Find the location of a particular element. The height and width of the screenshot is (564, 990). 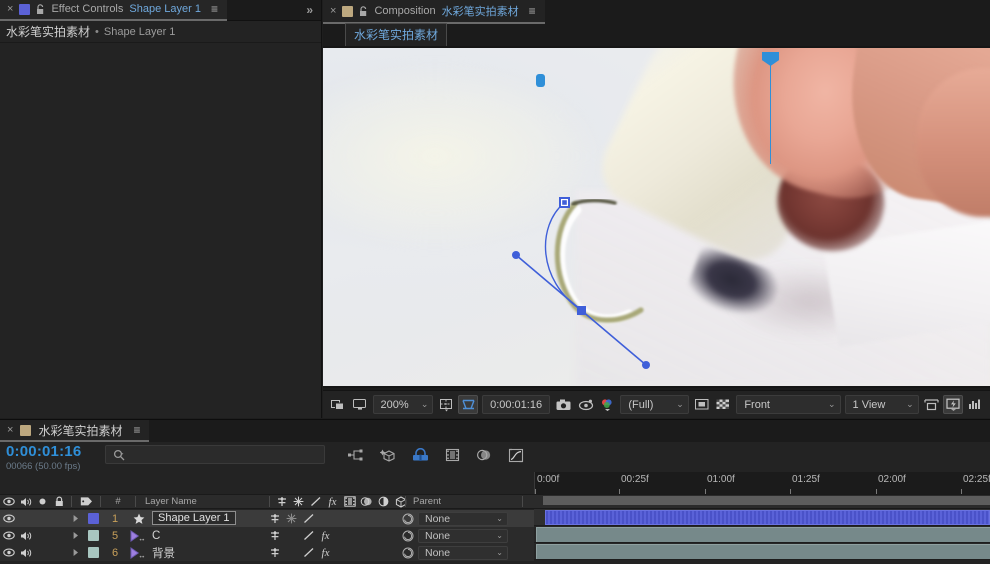

show-snapshot-icon is located at coordinates (586, 404).